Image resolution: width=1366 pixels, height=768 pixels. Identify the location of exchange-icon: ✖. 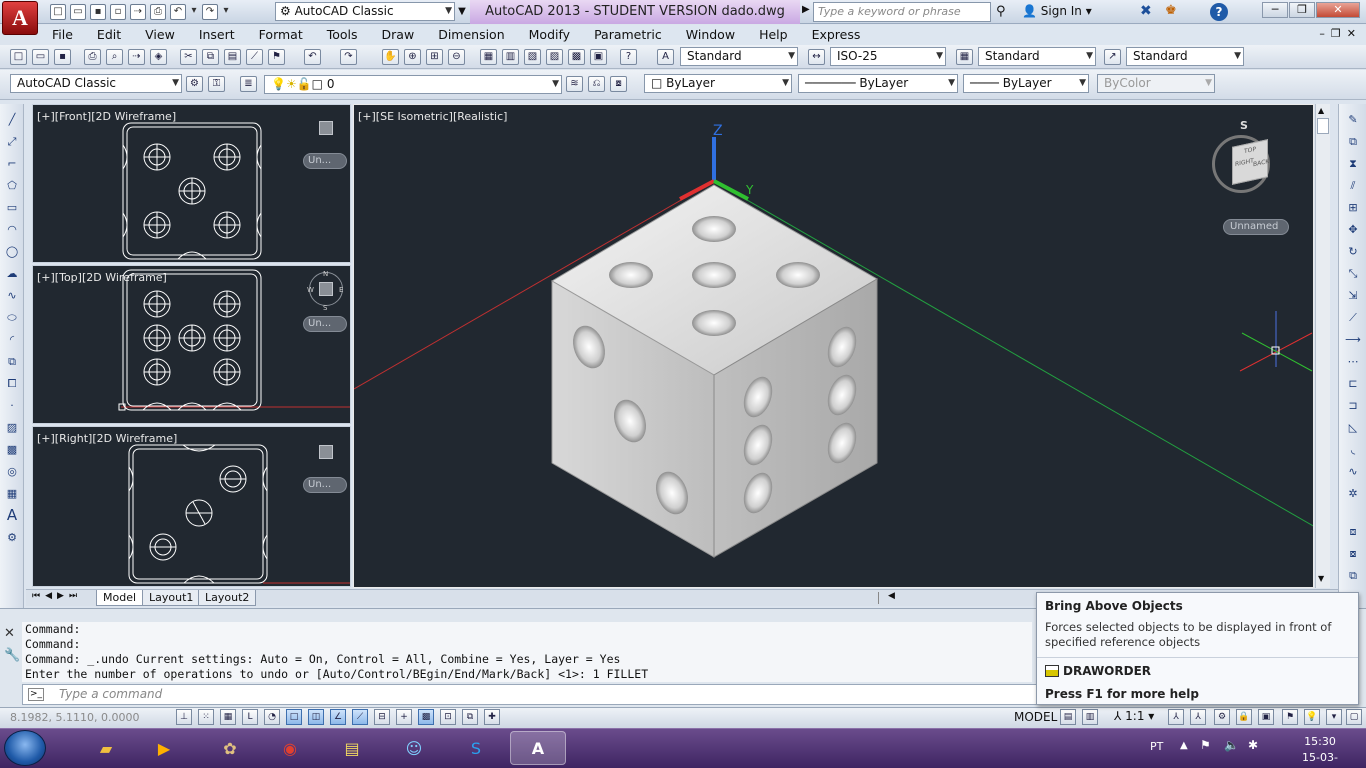
(1146, 11).